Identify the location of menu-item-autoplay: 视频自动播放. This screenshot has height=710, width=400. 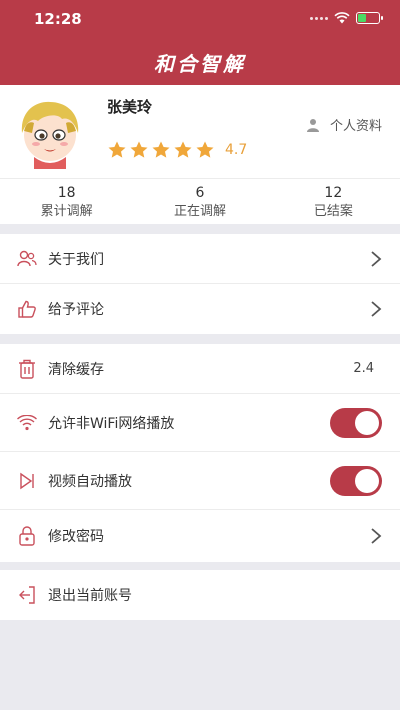
(200, 481).